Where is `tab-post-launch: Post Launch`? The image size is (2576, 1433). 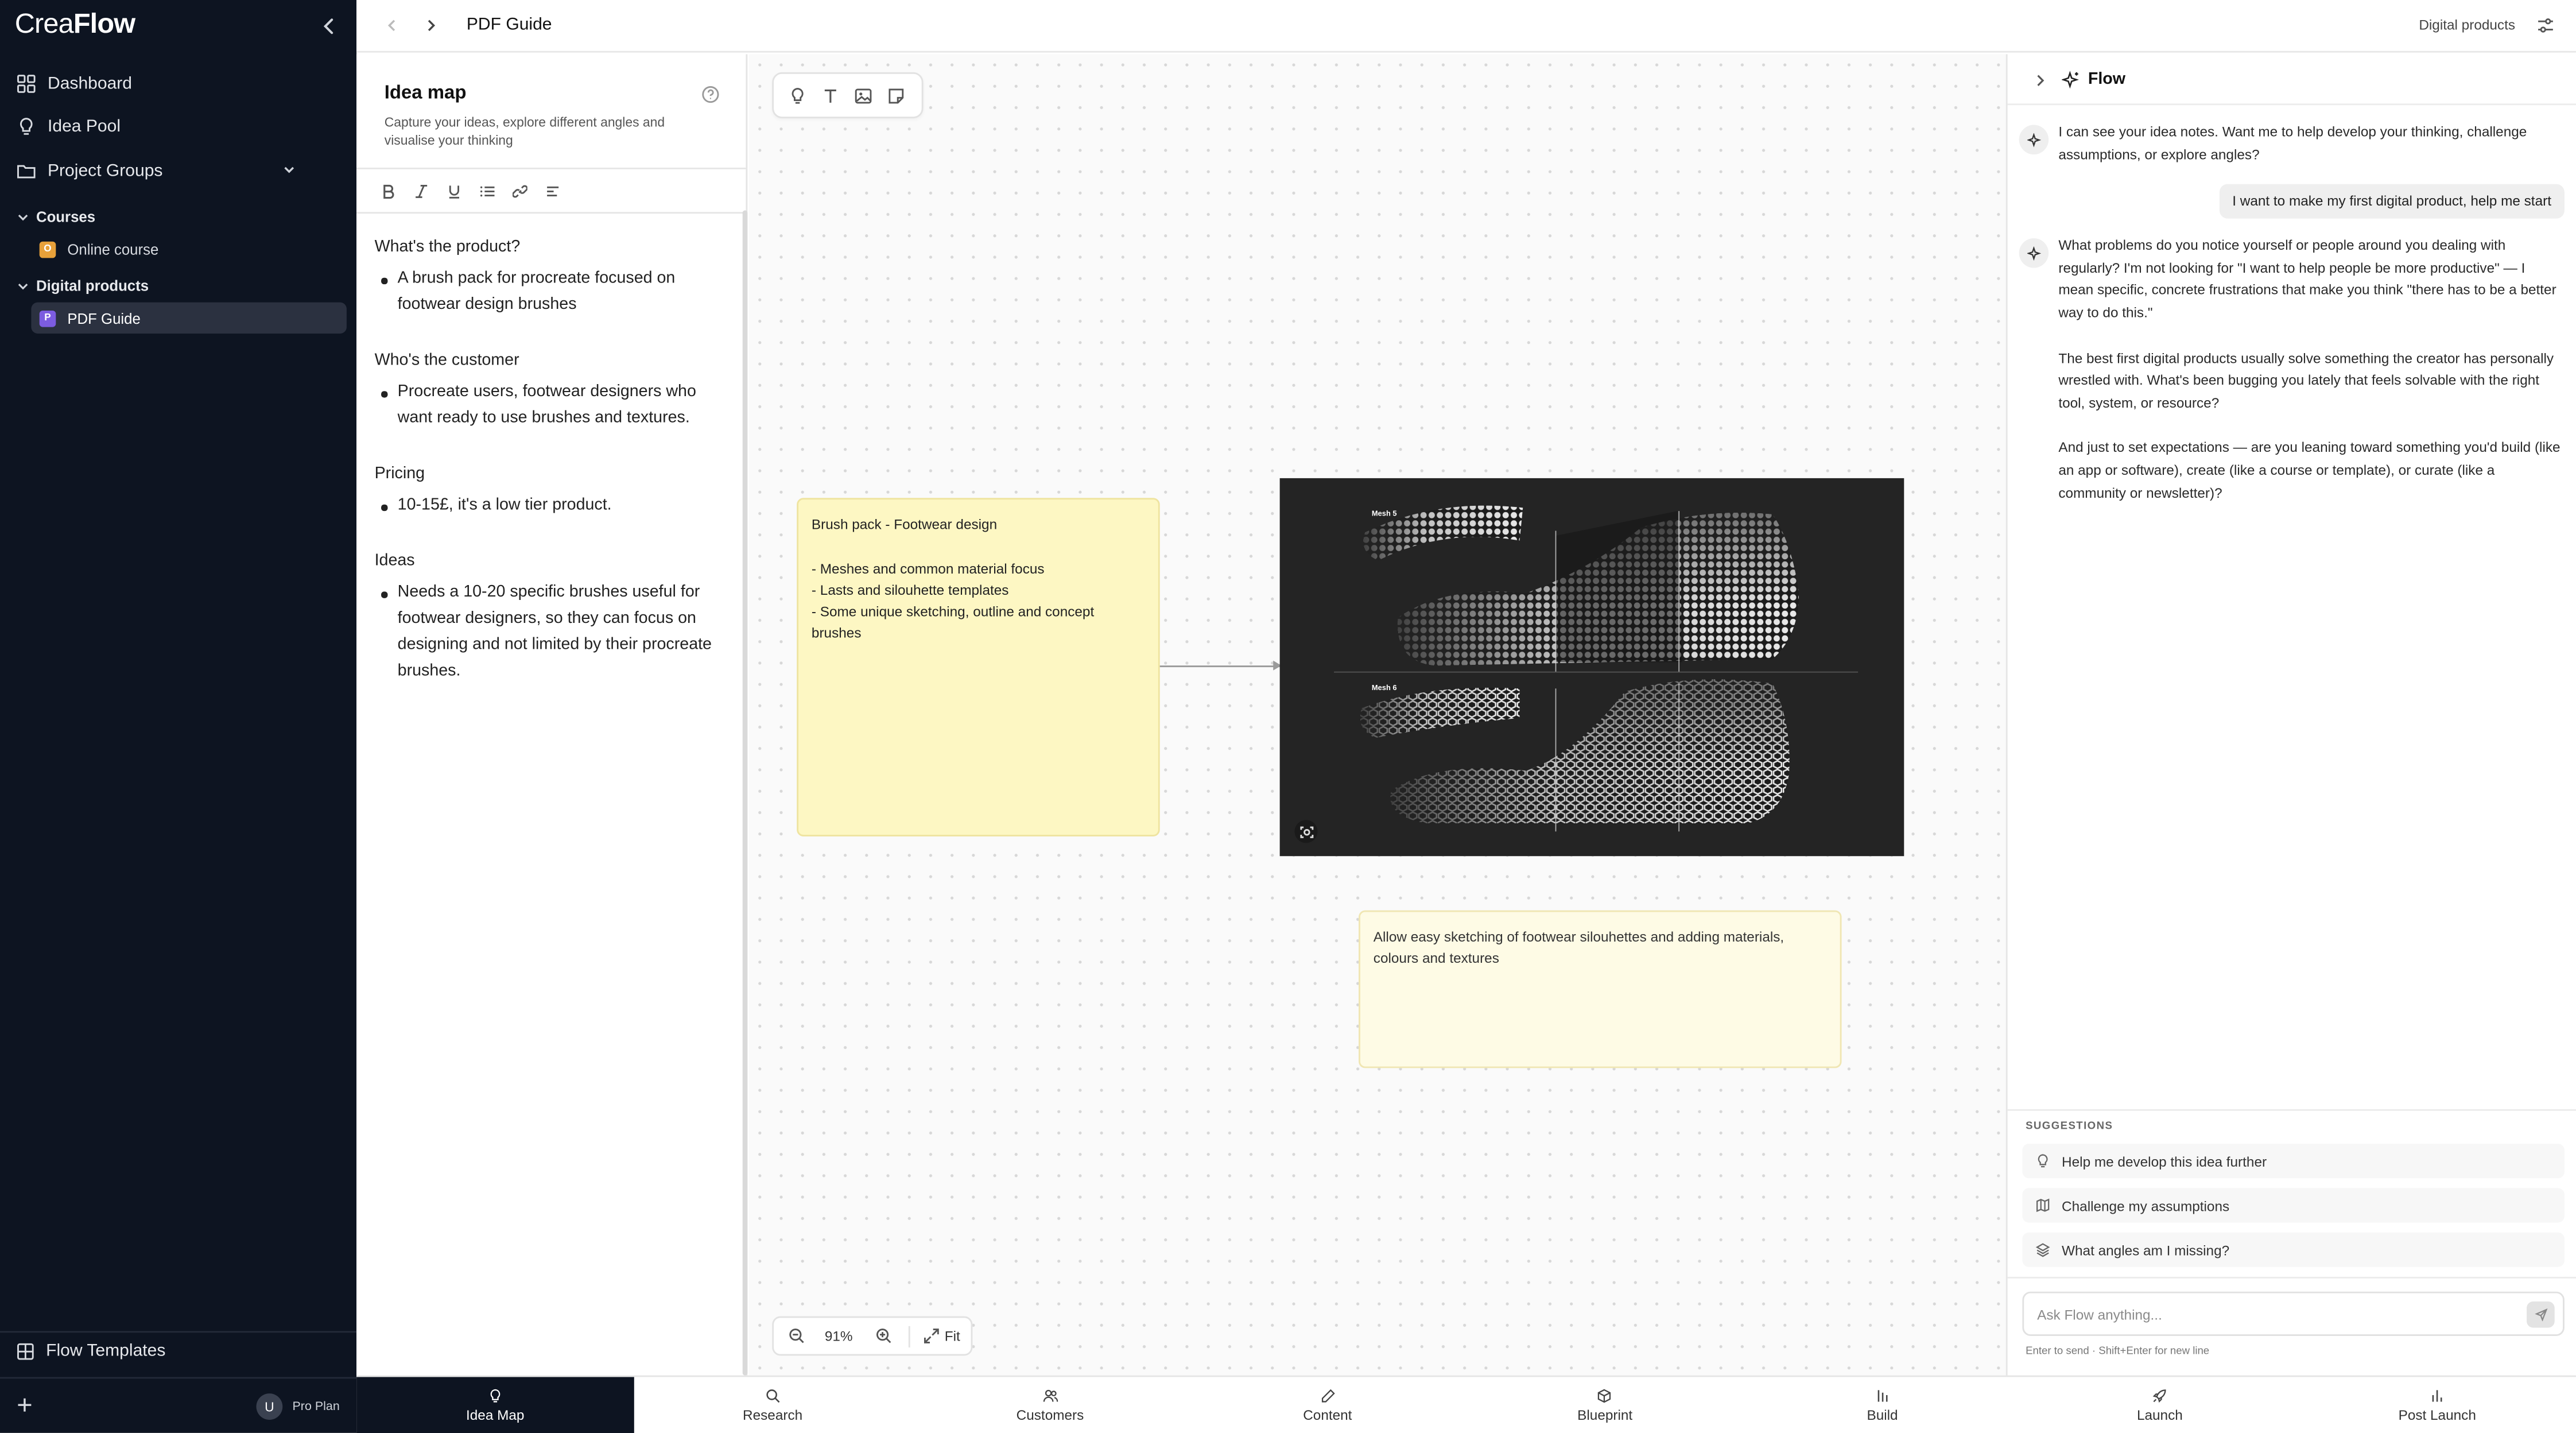 tab-post-launch: Post Launch is located at coordinates (2437, 1405).